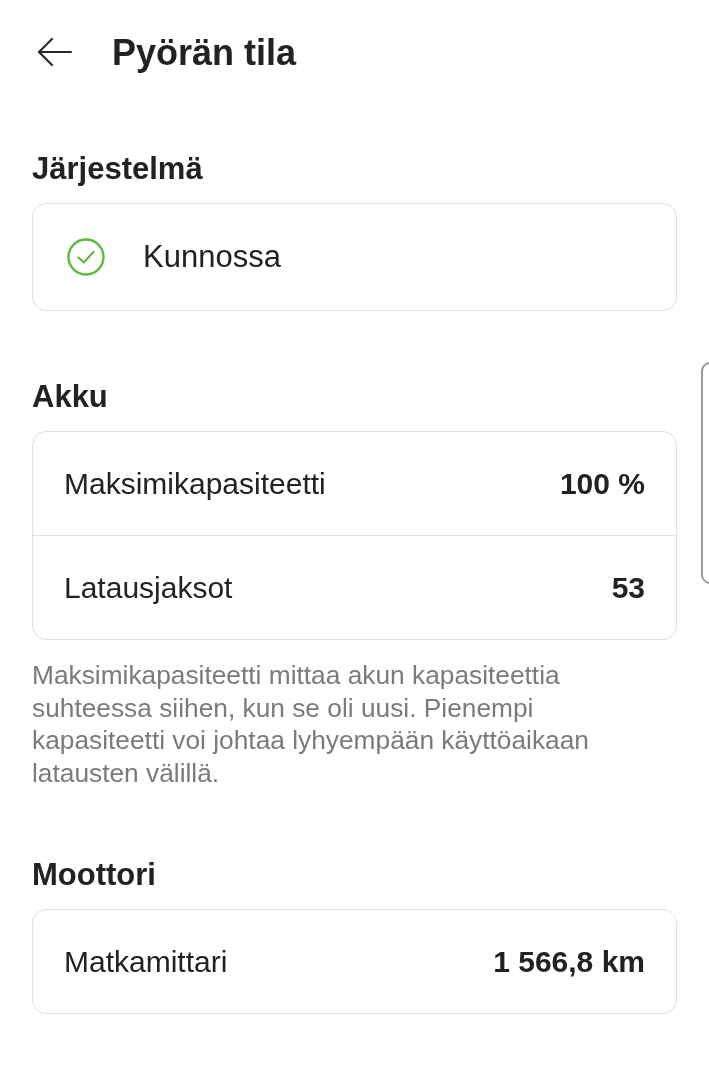 The height and width of the screenshot is (1080, 709). I want to click on row-label: Matkamittari, so click(146, 961).